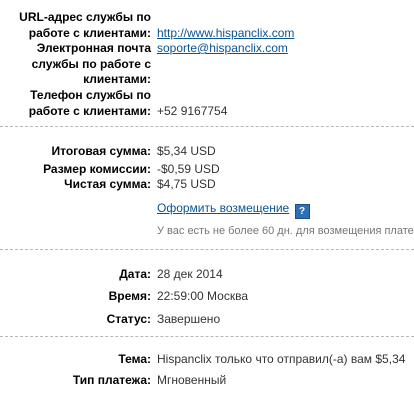 Image resolution: width=414 pixels, height=401 pixels. I want to click on support-email-link: soporte@hispanclix.com, so click(222, 48).